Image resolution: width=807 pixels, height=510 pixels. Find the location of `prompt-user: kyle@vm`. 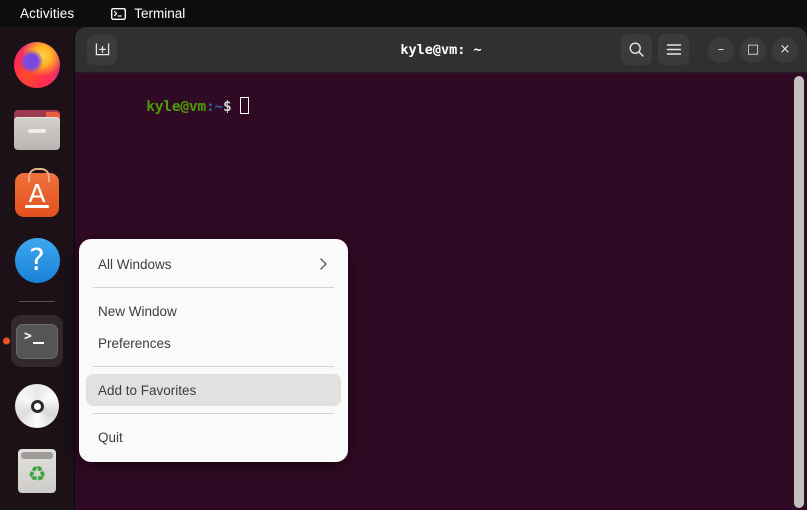

prompt-user: kyle@vm is located at coordinates (176, 107).